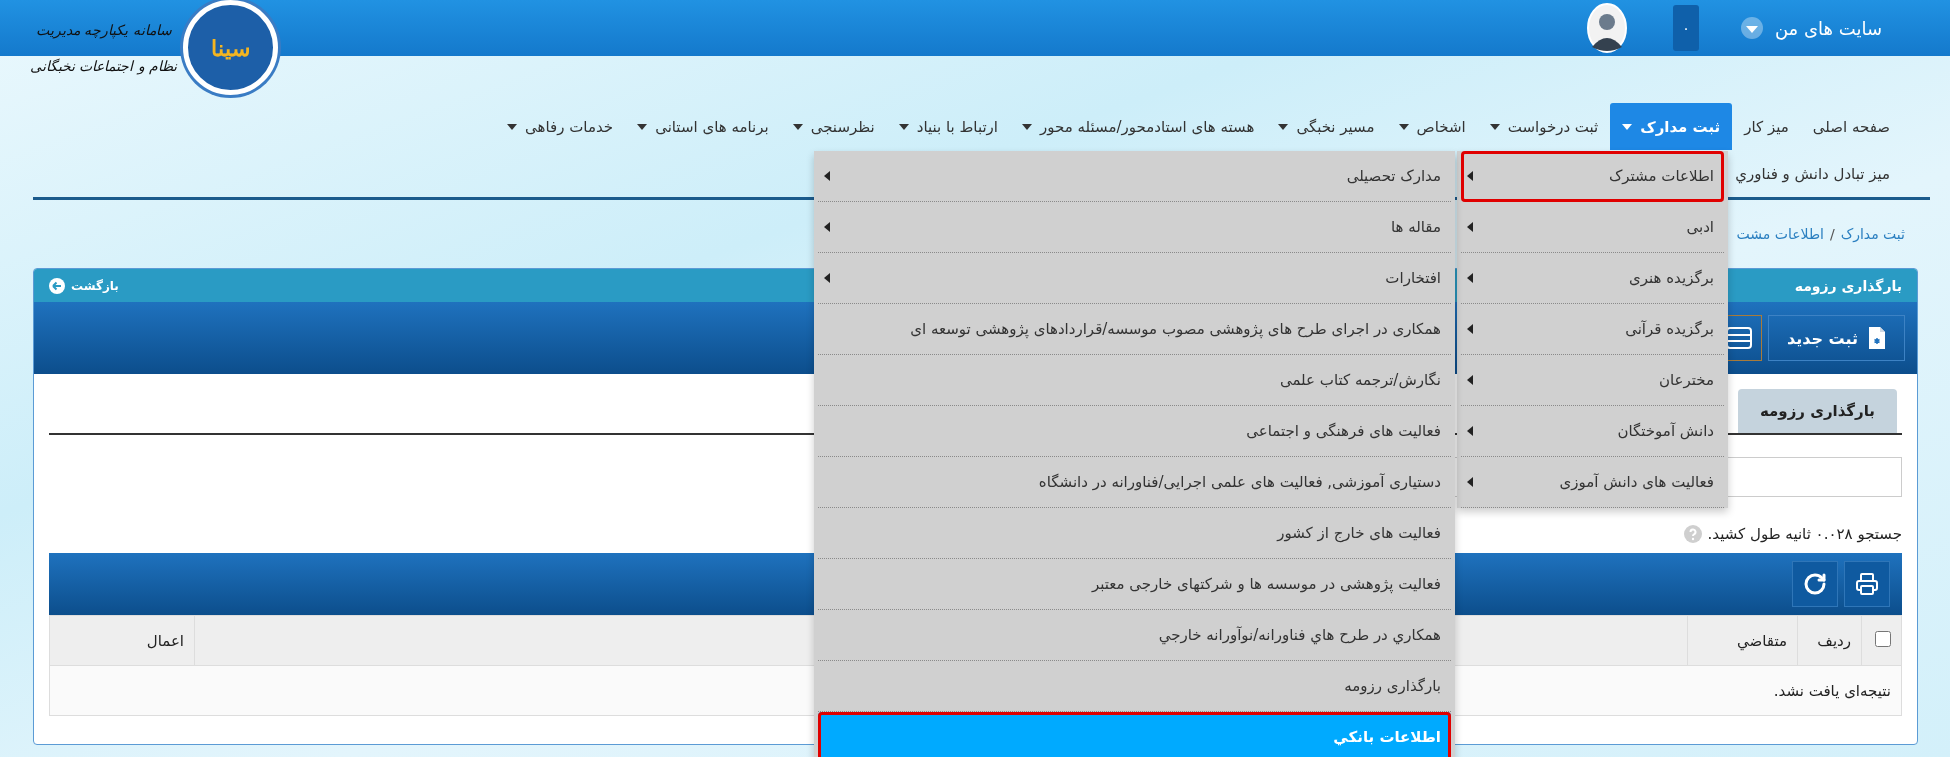 The width and height of the screenshot is (1950, 757). What do you see at coordinates (1836, 338) in the screenshot?
I see `new-record-button: ثبت جدید` at bounding box center [1836, 338].